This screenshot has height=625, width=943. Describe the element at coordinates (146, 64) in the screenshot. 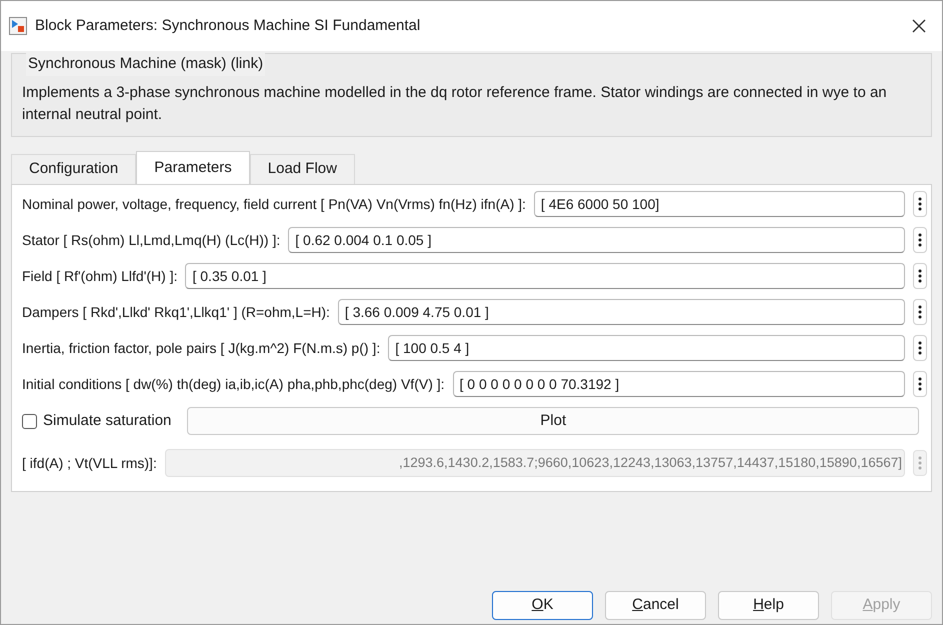

I see `group-title: Synchronous Machine (mask) (link)` at that location.